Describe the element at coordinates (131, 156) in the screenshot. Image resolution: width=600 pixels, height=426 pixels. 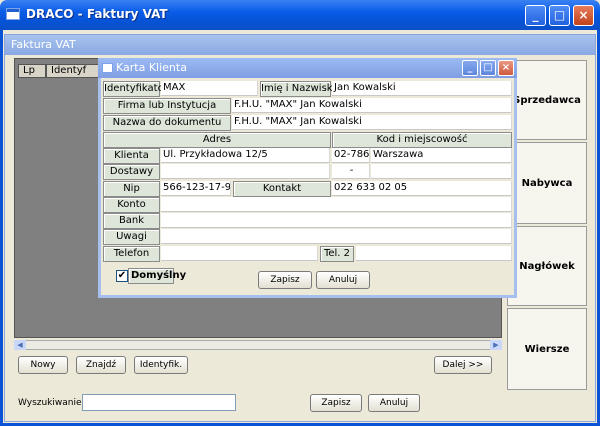
I see `klienta-label: Klienta` at that location.